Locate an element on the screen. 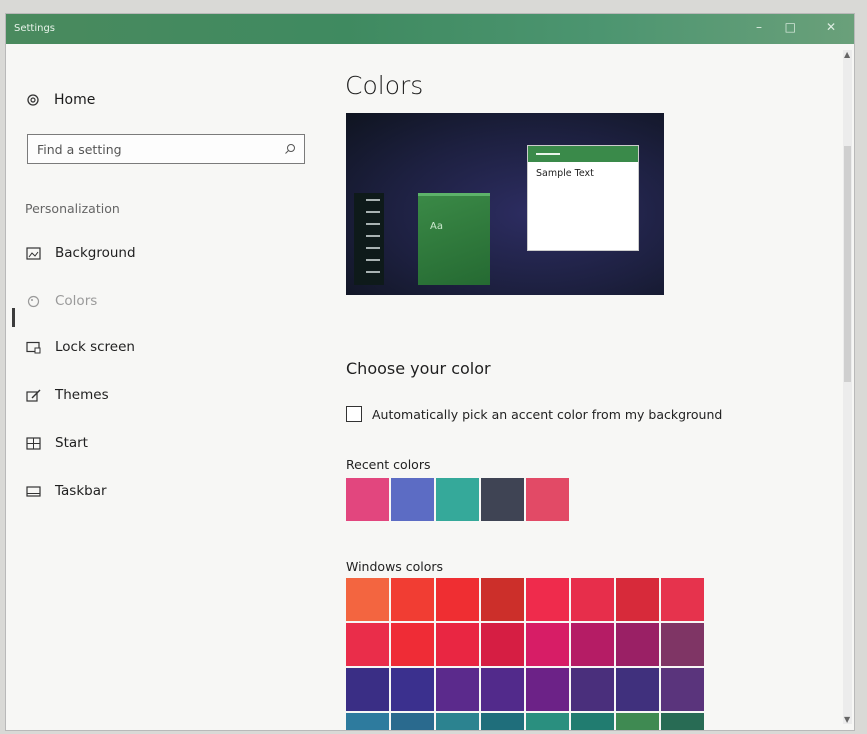 The height and width of the screenshot is (734, 867). preview-window: Sample Text is located at coordinates (583, 198).